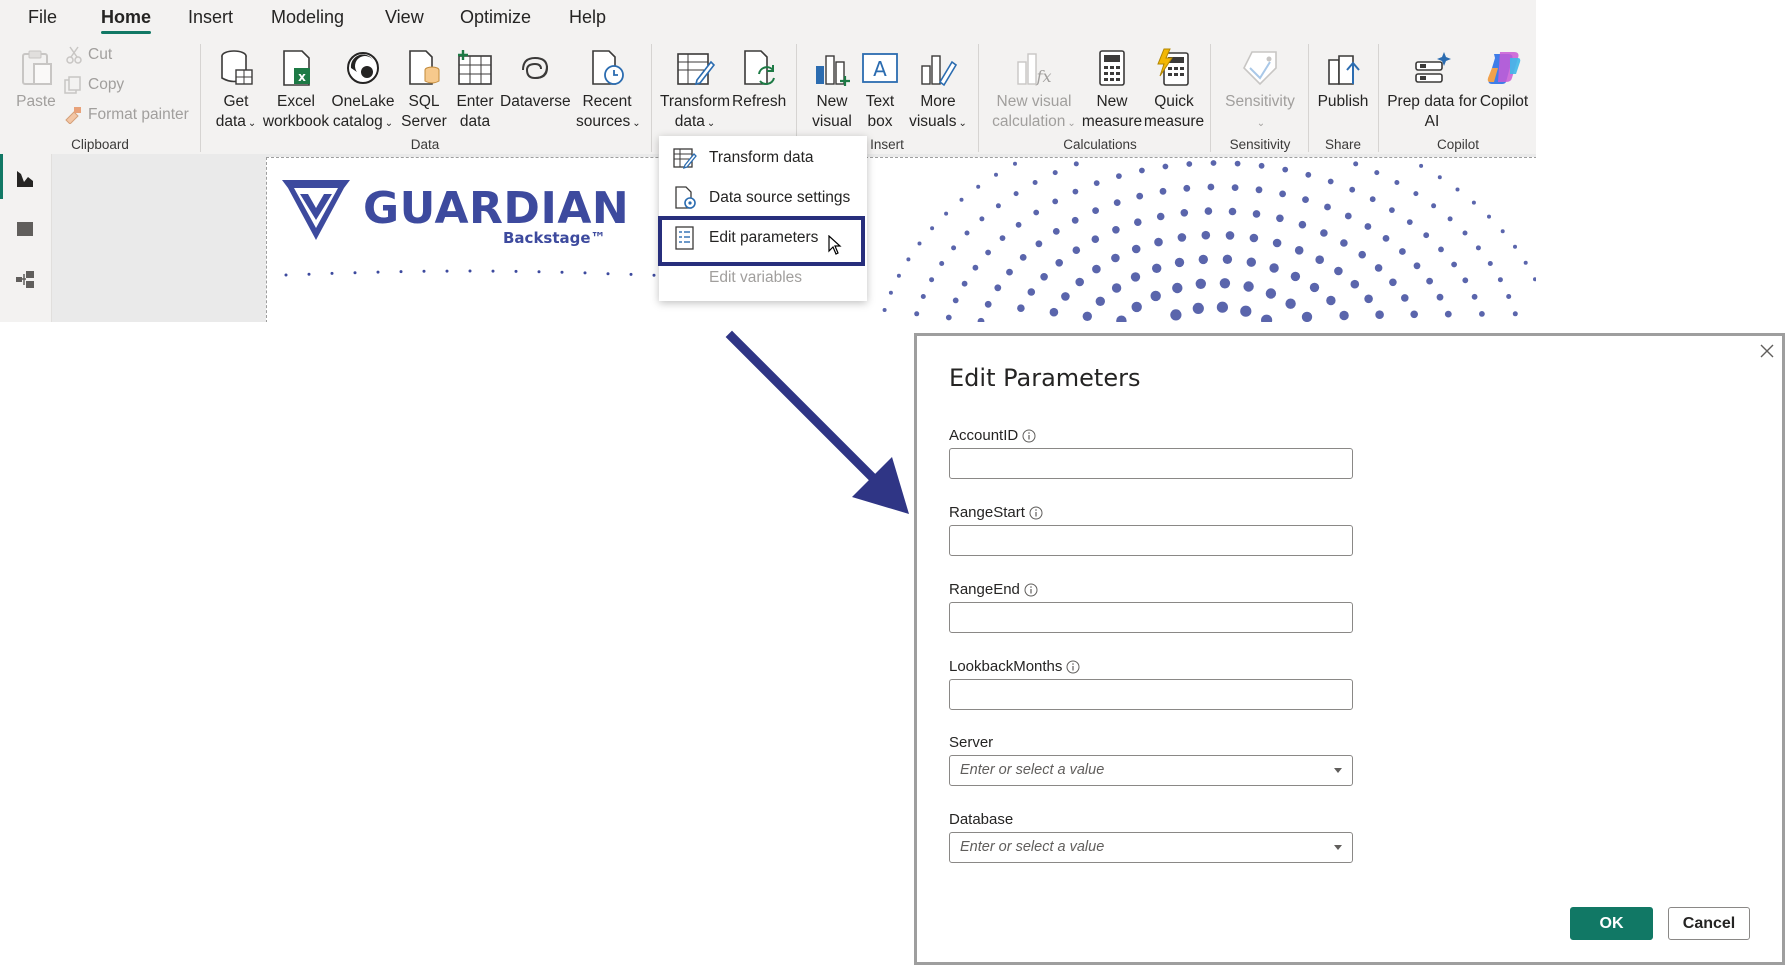  I want to click on onelake-catalog-button: OneLake catalog ⌄, so click(363, 91).